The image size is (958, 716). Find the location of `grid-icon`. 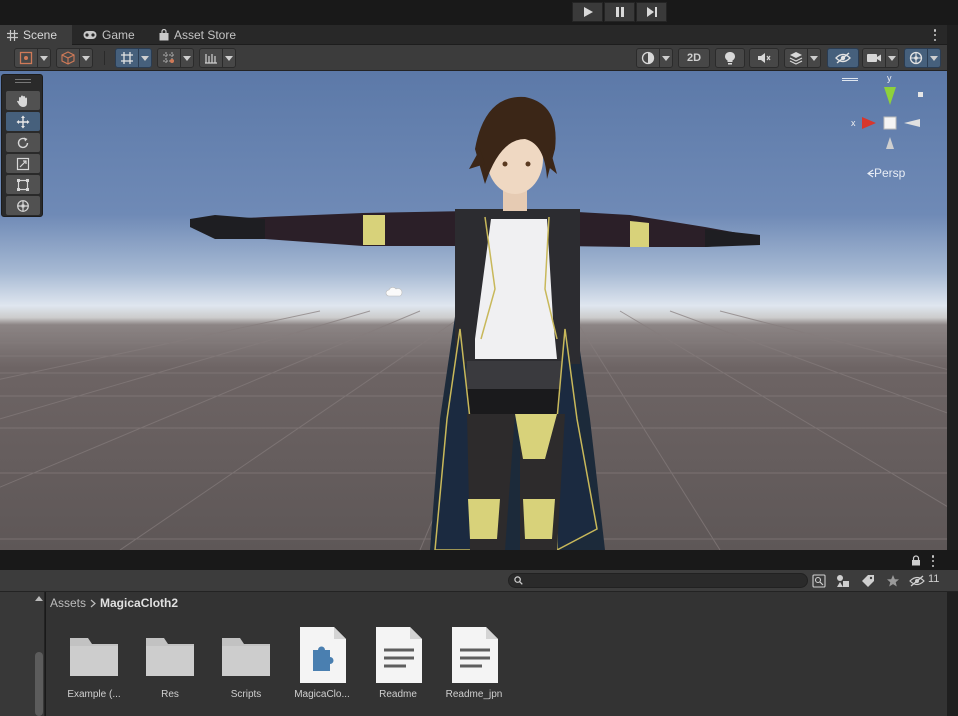

grid-icon is located at coordinates (12, 35).